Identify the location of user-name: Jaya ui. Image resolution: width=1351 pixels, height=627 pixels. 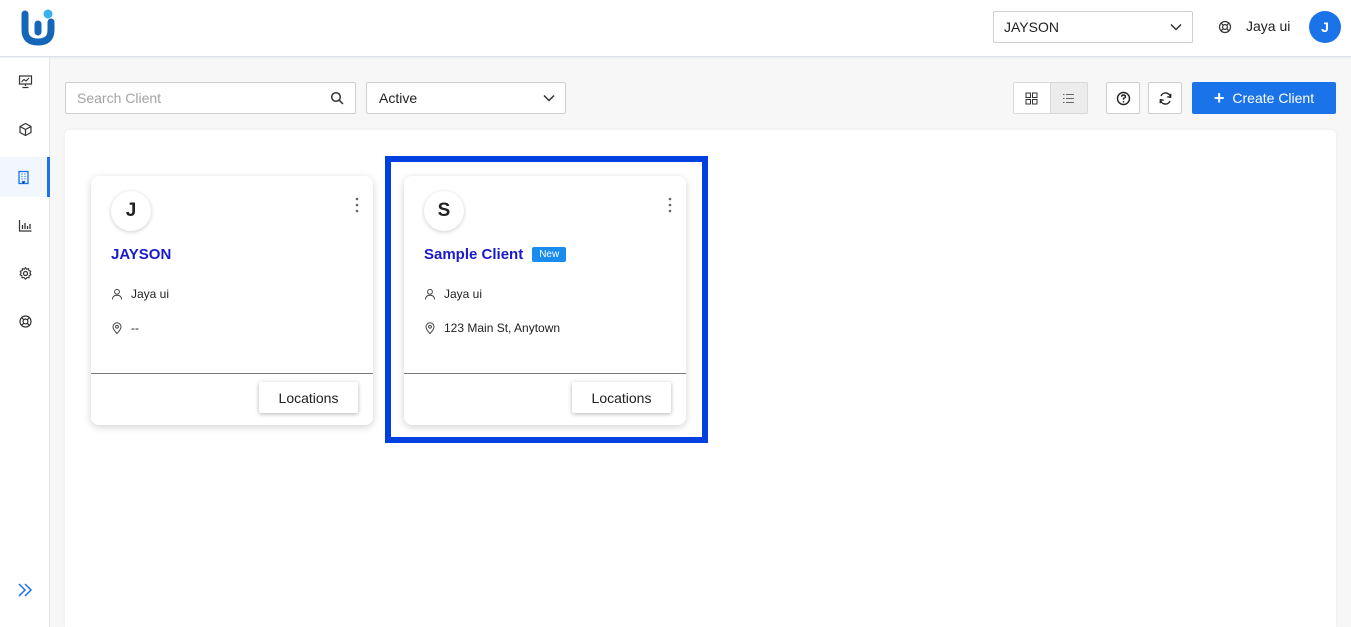
(1268, 26).